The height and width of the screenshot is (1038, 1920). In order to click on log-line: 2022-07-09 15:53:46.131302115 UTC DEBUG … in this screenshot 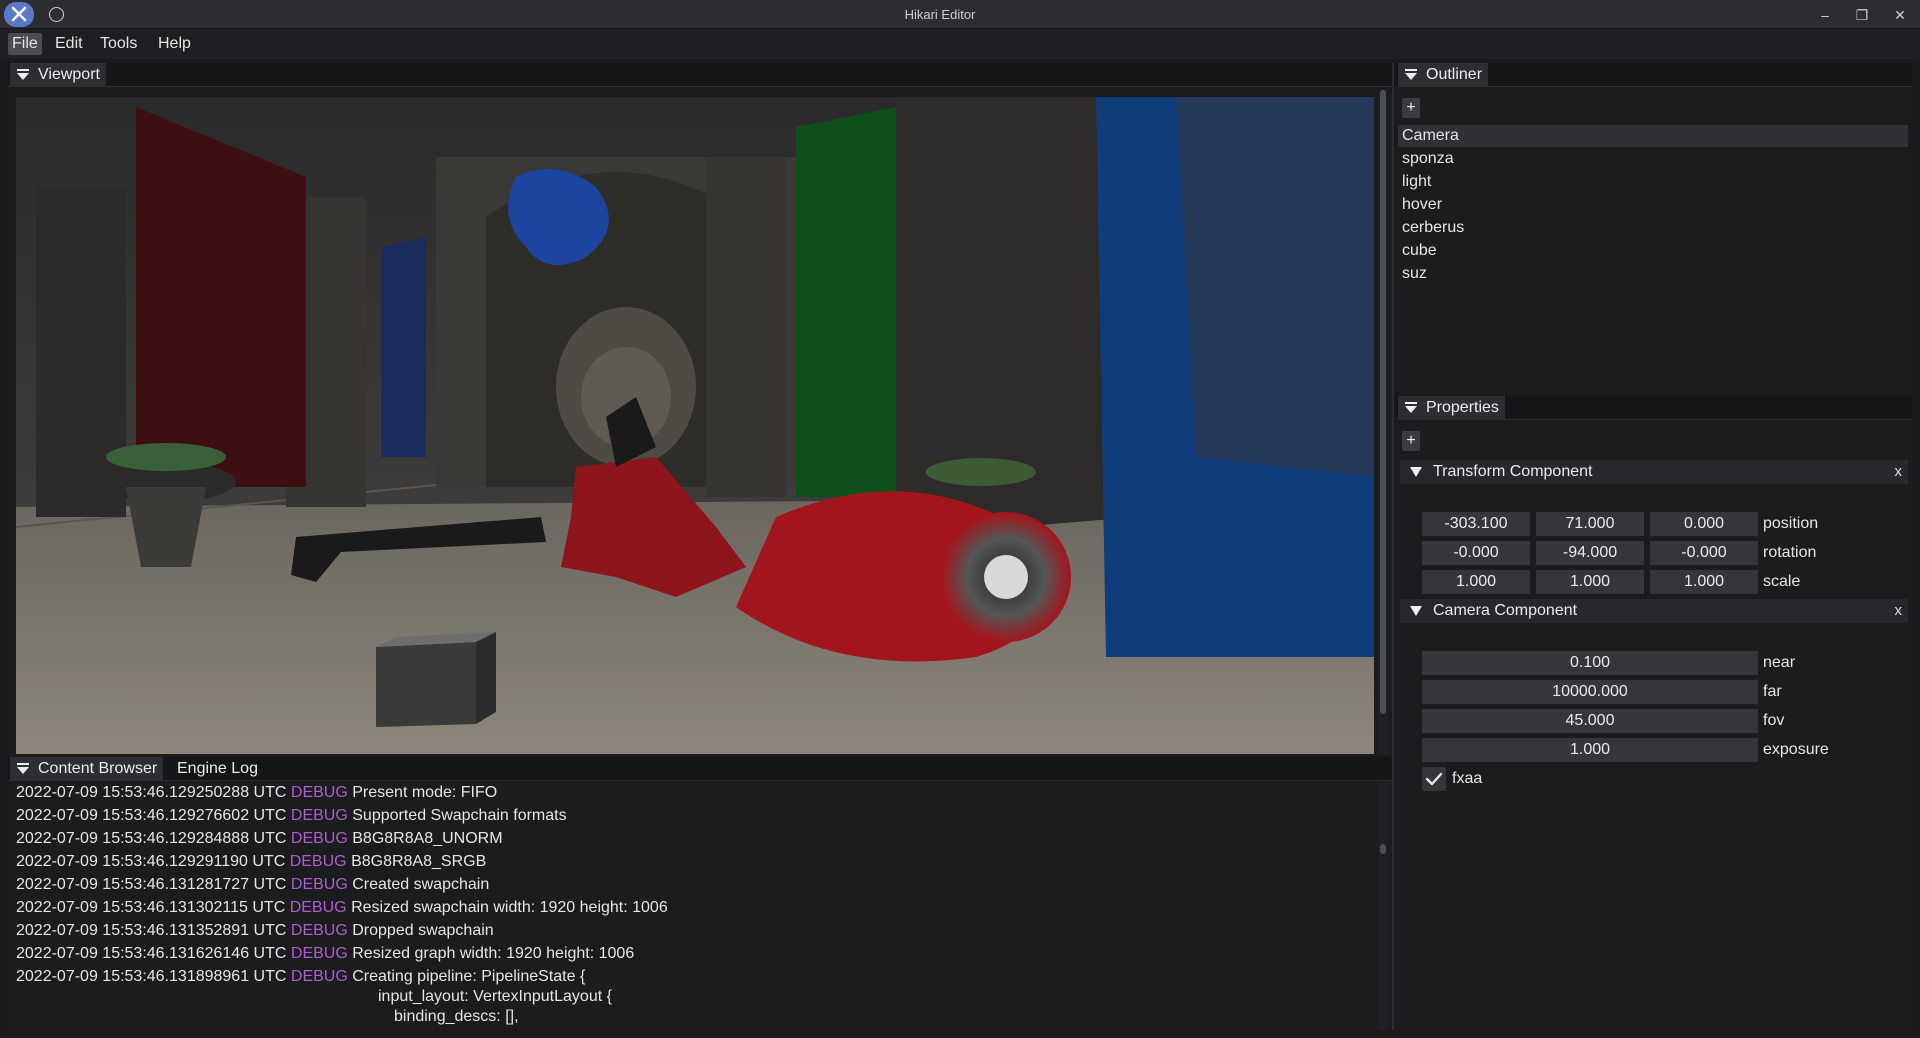, I will do `click(342, 907)`.